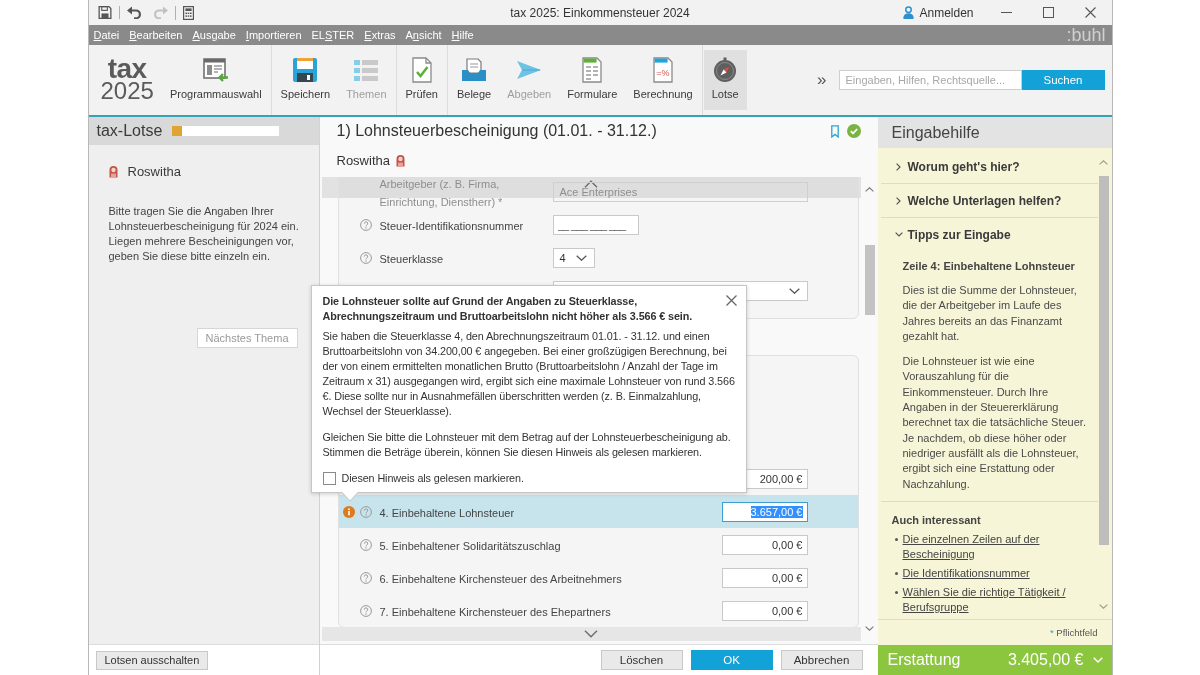 The width and height of the screenshot is (1200, 675). I want to click on toolbar-button: Belege, so click(474, 80).